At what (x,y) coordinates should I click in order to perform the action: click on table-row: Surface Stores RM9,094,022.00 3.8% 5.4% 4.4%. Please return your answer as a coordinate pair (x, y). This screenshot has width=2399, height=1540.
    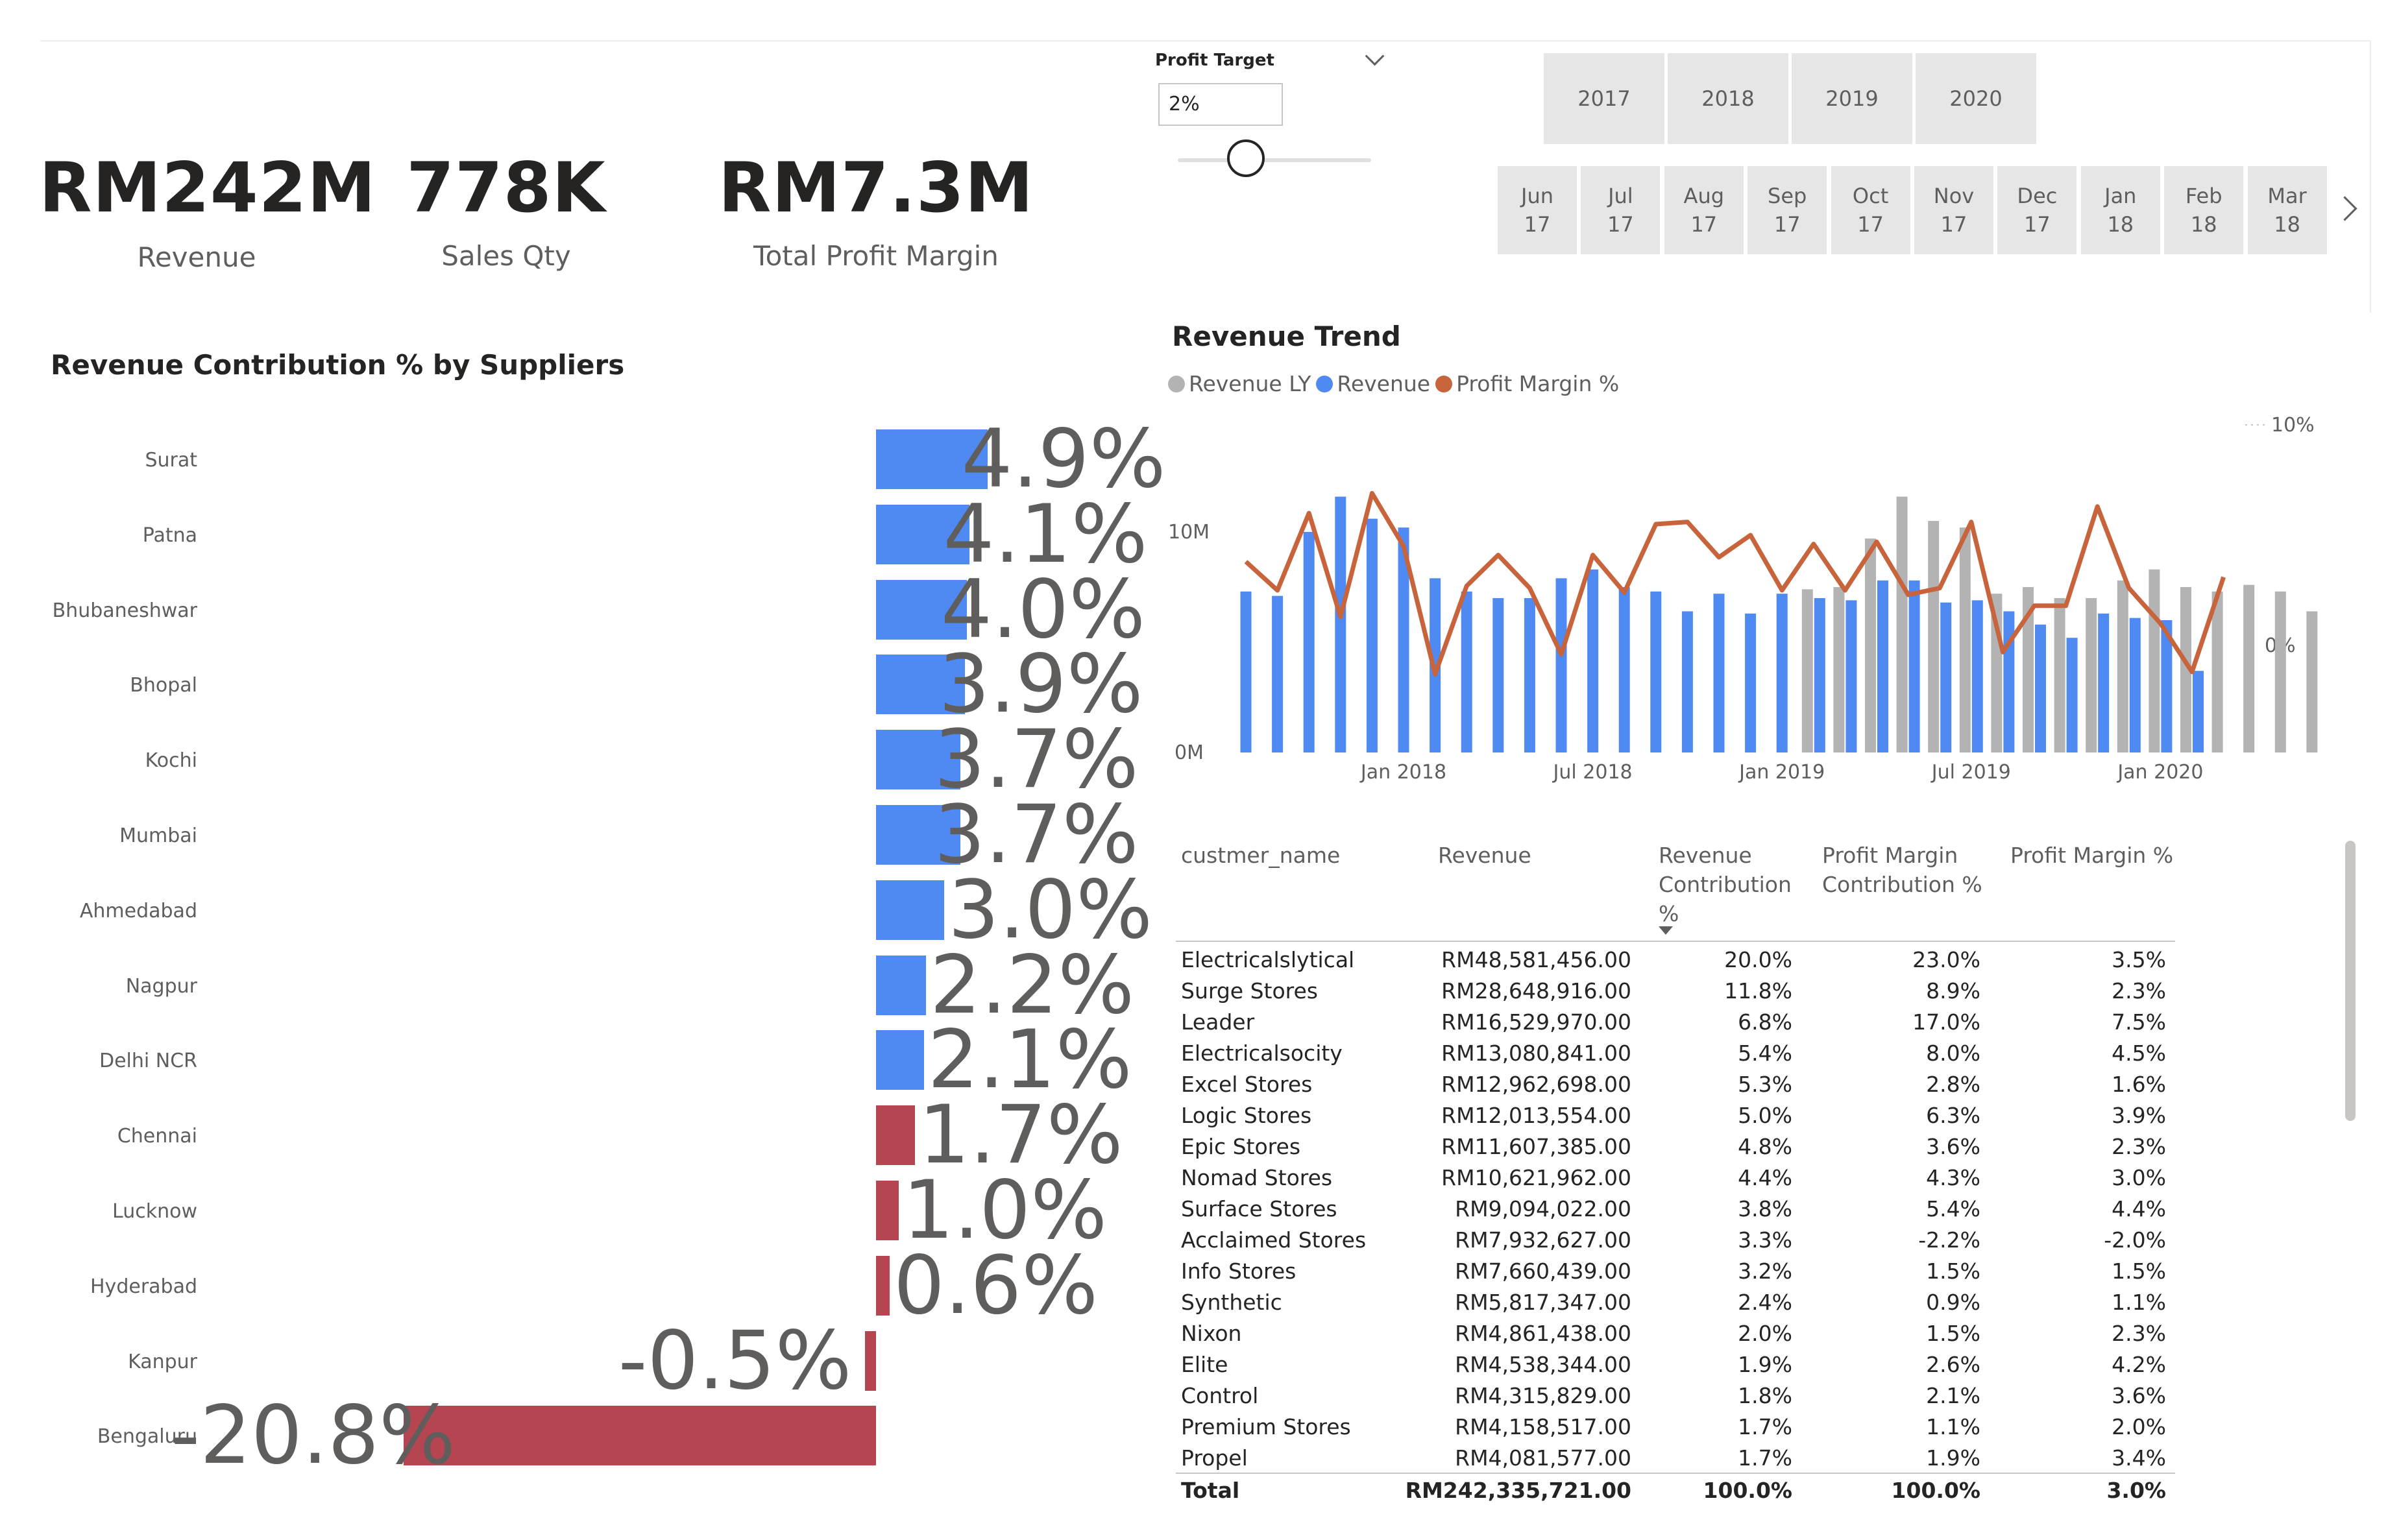
    Looking at the image, I should click on (1676, 1209).